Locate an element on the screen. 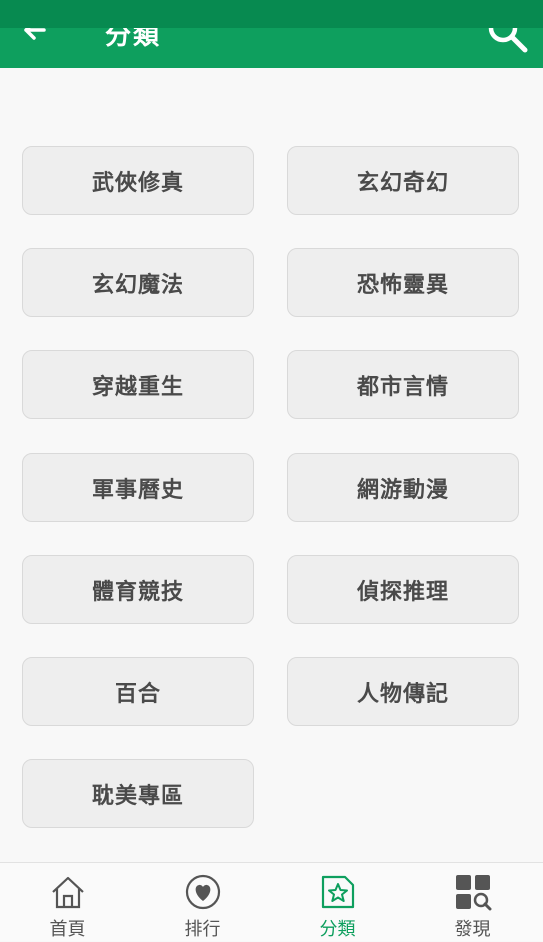 This screenshot has width=543, height=942. arrow-left-icon is located at coordinates (36, 37).